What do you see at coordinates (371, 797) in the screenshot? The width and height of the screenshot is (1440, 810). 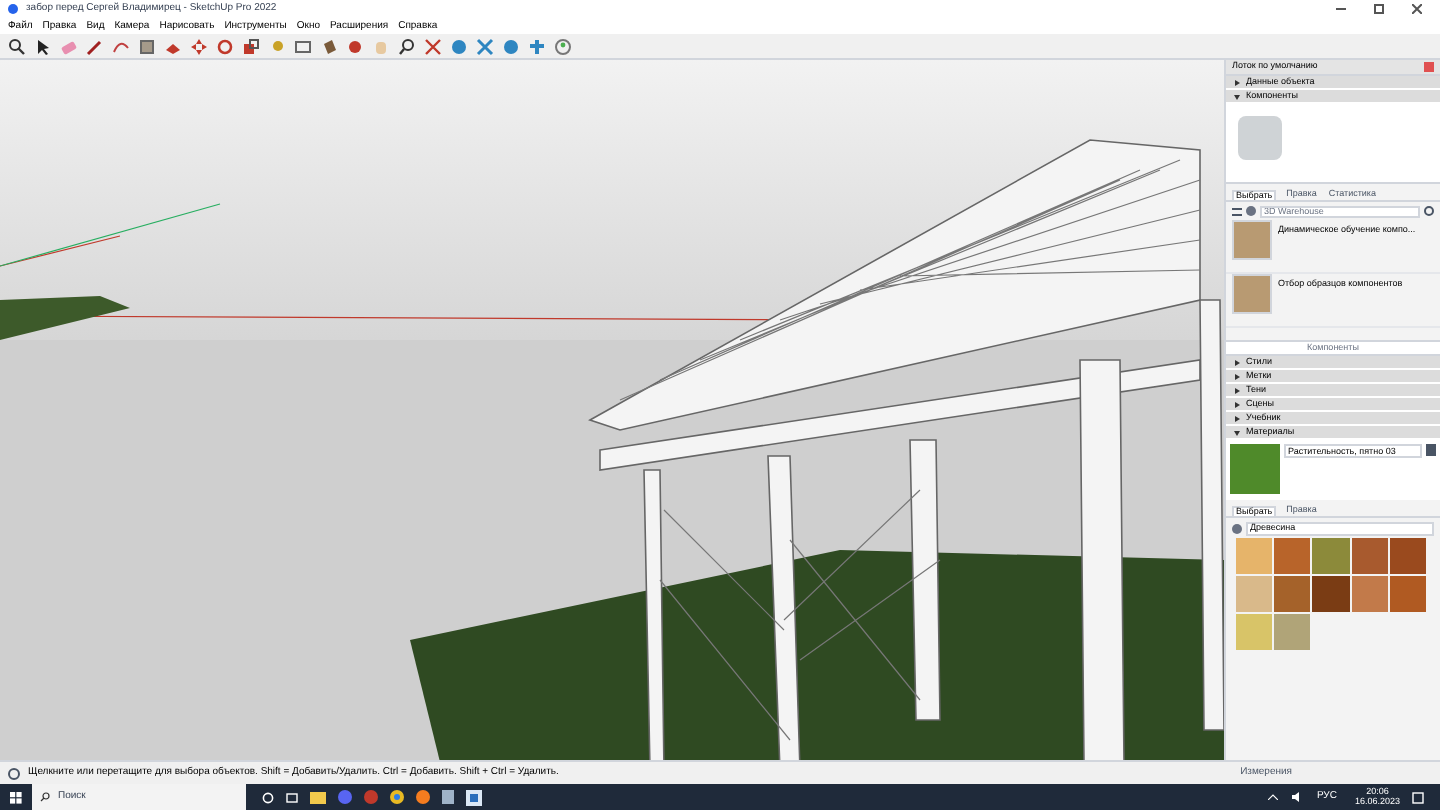 I see `browser-icon` at bounding box center [371, 797].